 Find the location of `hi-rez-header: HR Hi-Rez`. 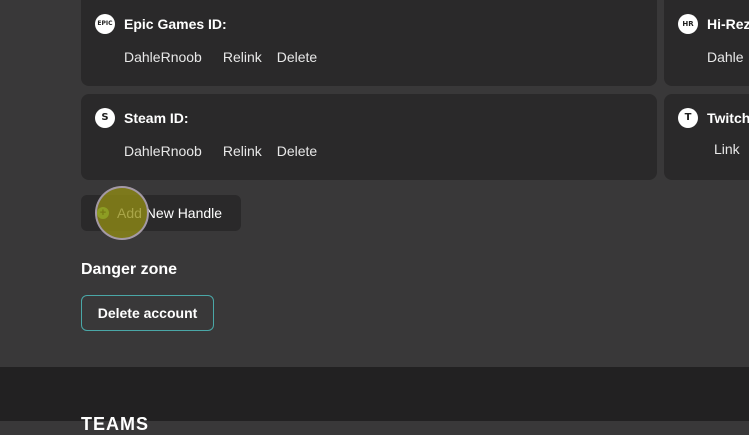

hi-rez-header: HR Hi-Rez is located at coordinates (713, 24).